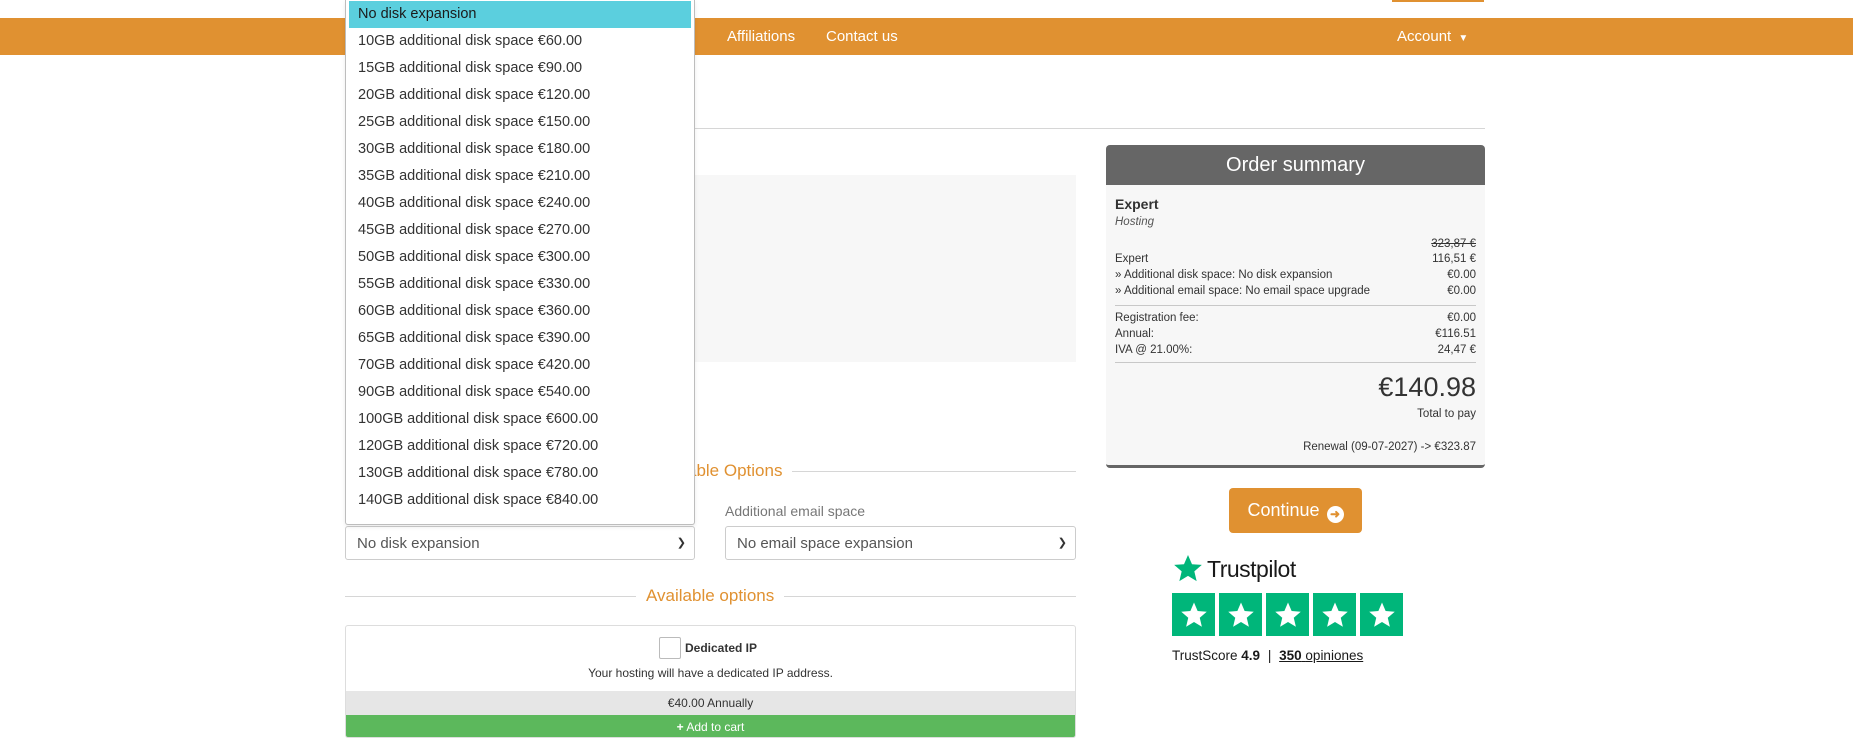 The height and width of the screenshot is (746, 1853). What do you see at coordinates (710, 703) in the screenshot?
I see `dedicated-ip-price: €40.00 Annually` at bounding box center [710, 703].